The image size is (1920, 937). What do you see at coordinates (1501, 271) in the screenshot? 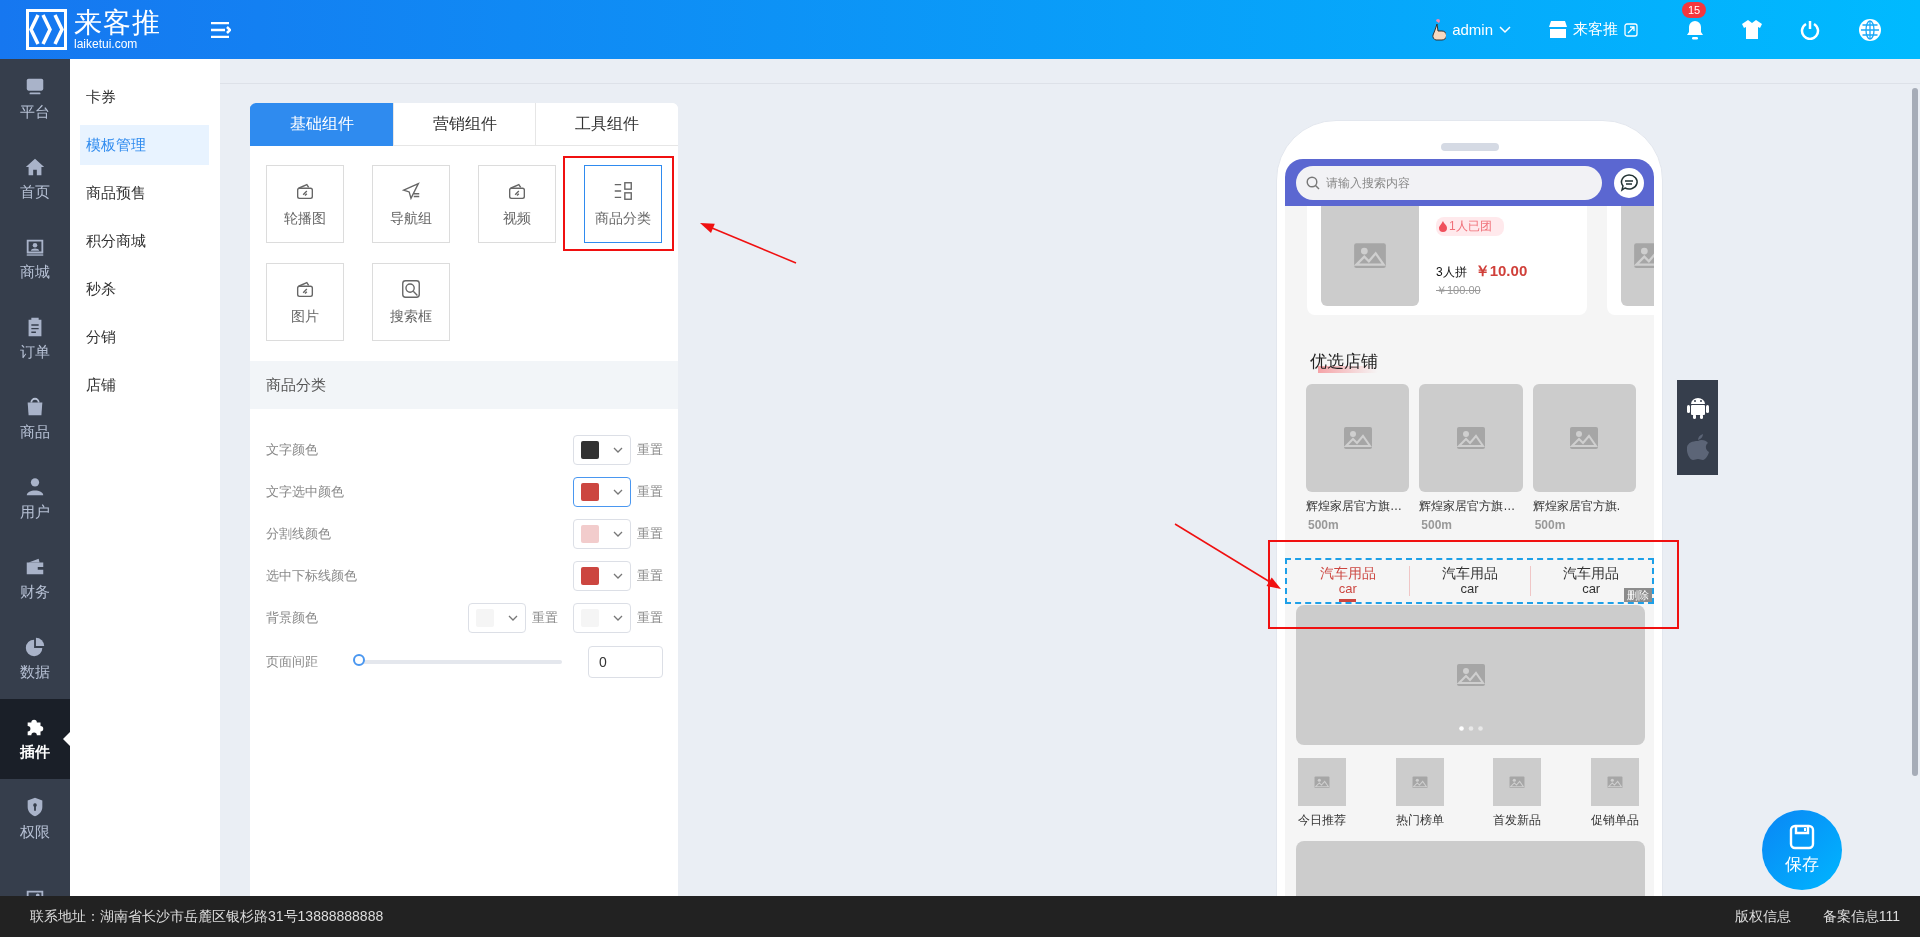
I see `price: ￥10.00` at bounding box center [1501, 271].